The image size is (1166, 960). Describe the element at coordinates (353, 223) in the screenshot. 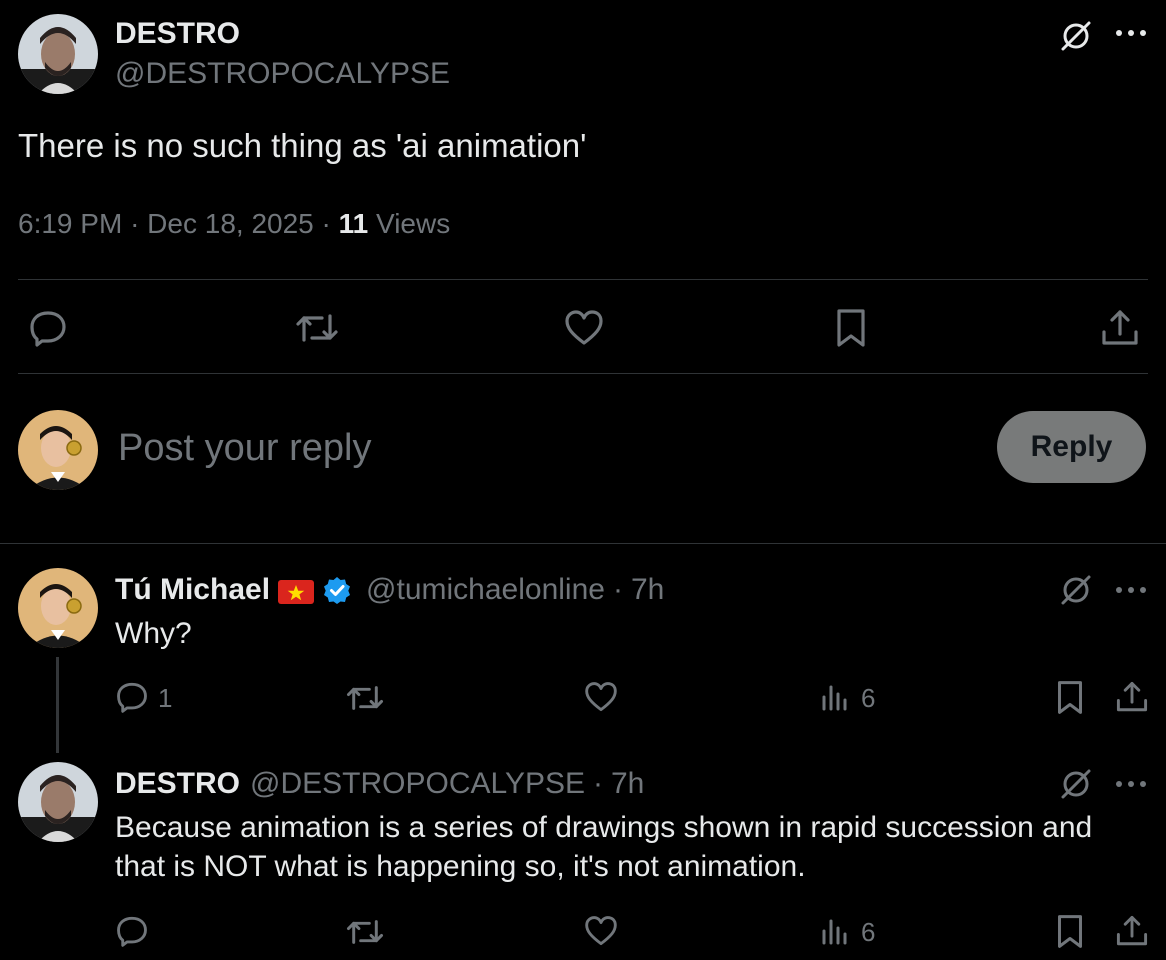

I see `views-count: 11` at that location.